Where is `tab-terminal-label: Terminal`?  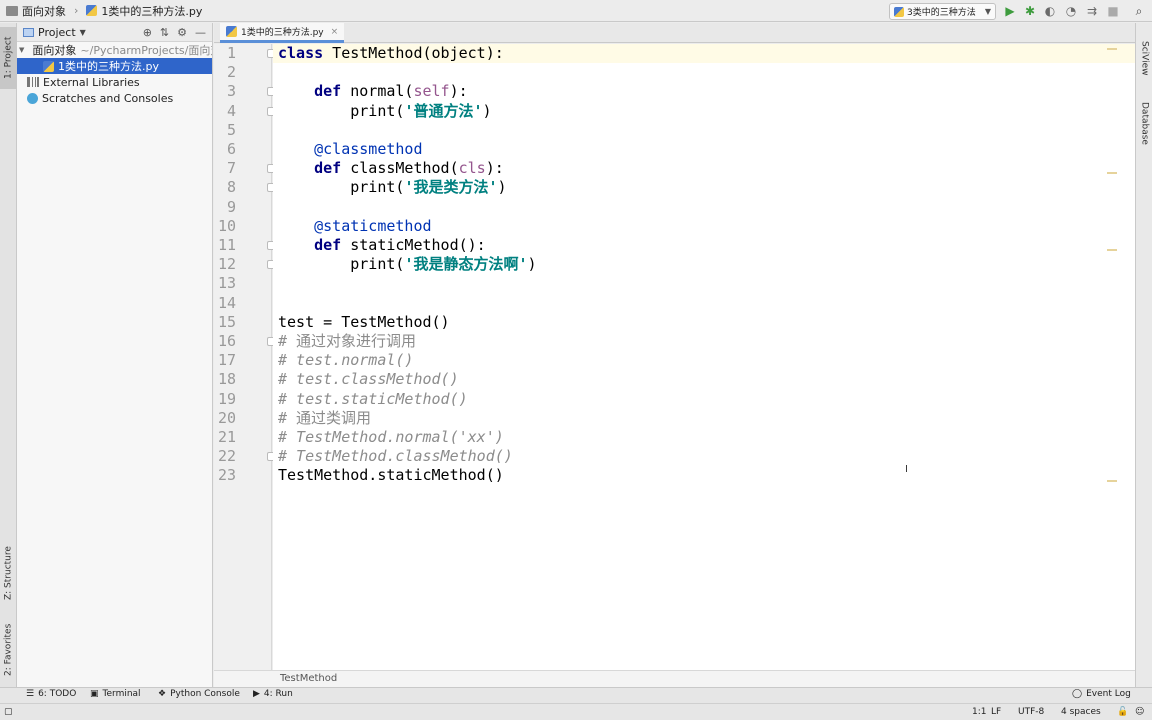 tab-terminal-label: Terminal is located at coordinates (121, 694).